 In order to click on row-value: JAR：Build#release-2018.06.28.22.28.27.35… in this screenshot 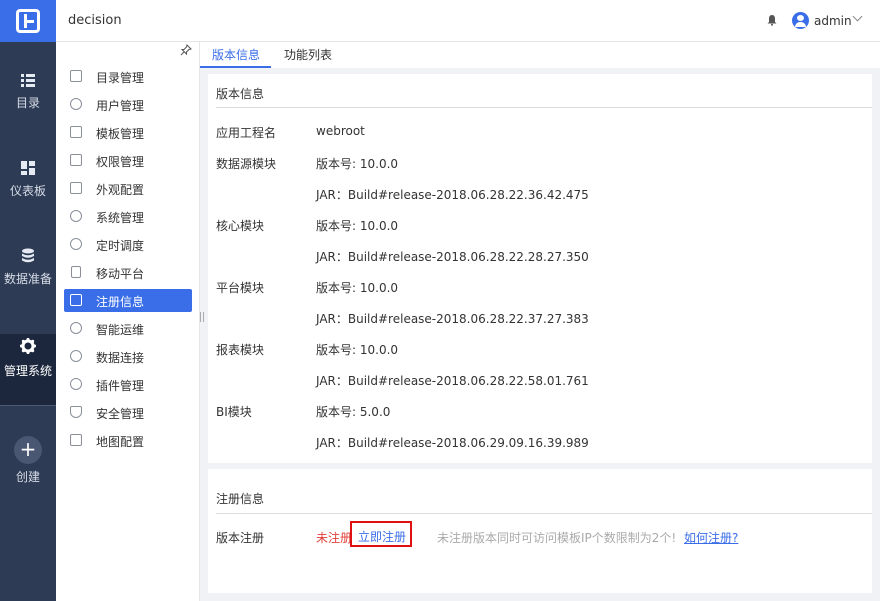, I will do `click(452, 257)`.